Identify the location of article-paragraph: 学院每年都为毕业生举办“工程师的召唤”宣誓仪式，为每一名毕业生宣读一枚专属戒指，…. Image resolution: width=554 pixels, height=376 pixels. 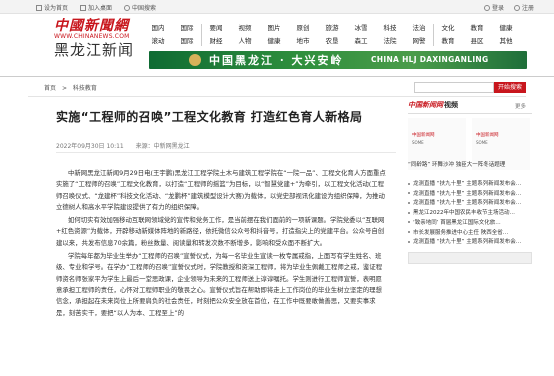
(219, 284).